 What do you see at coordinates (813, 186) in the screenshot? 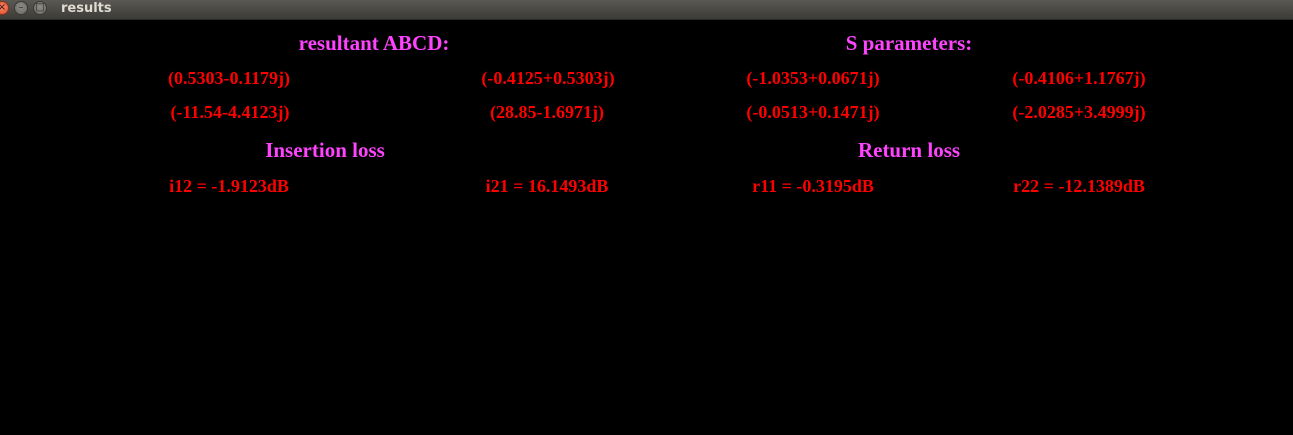
I see `r11-value: r11 = -0.3195dB` at bounding box center [813, 186].